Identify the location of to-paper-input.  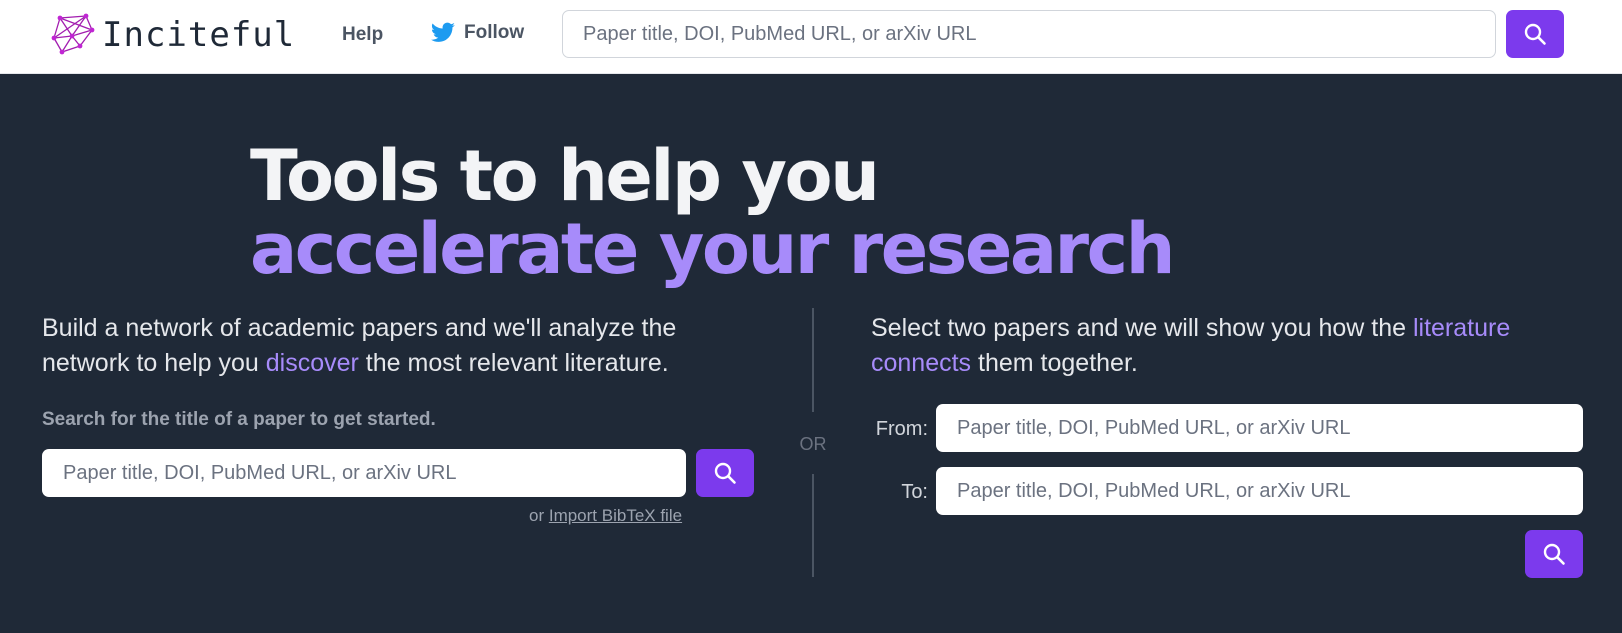
(1259, 491).